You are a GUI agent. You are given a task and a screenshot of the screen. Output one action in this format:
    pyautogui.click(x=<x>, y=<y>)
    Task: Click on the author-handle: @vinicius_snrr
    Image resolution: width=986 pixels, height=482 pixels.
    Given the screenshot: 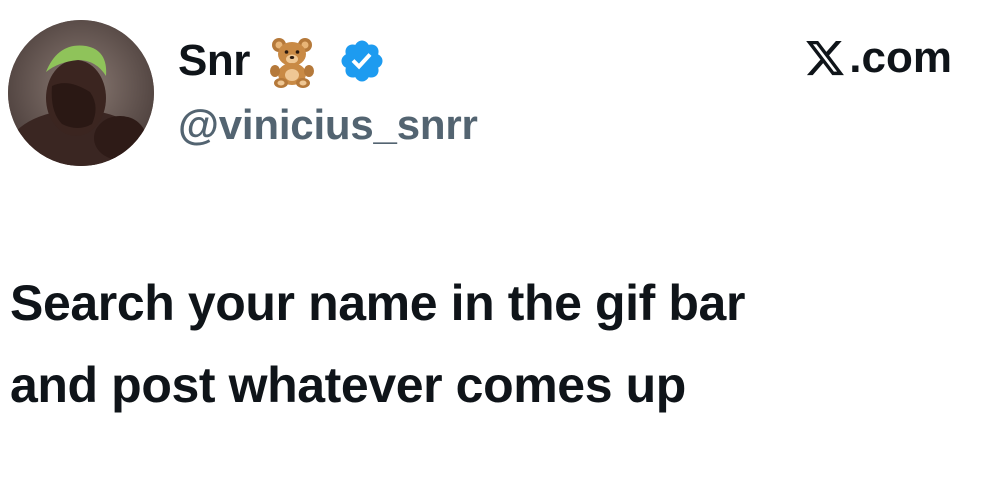 What is the action you would take?
    pyautogui.click(x=328, y=125)
    